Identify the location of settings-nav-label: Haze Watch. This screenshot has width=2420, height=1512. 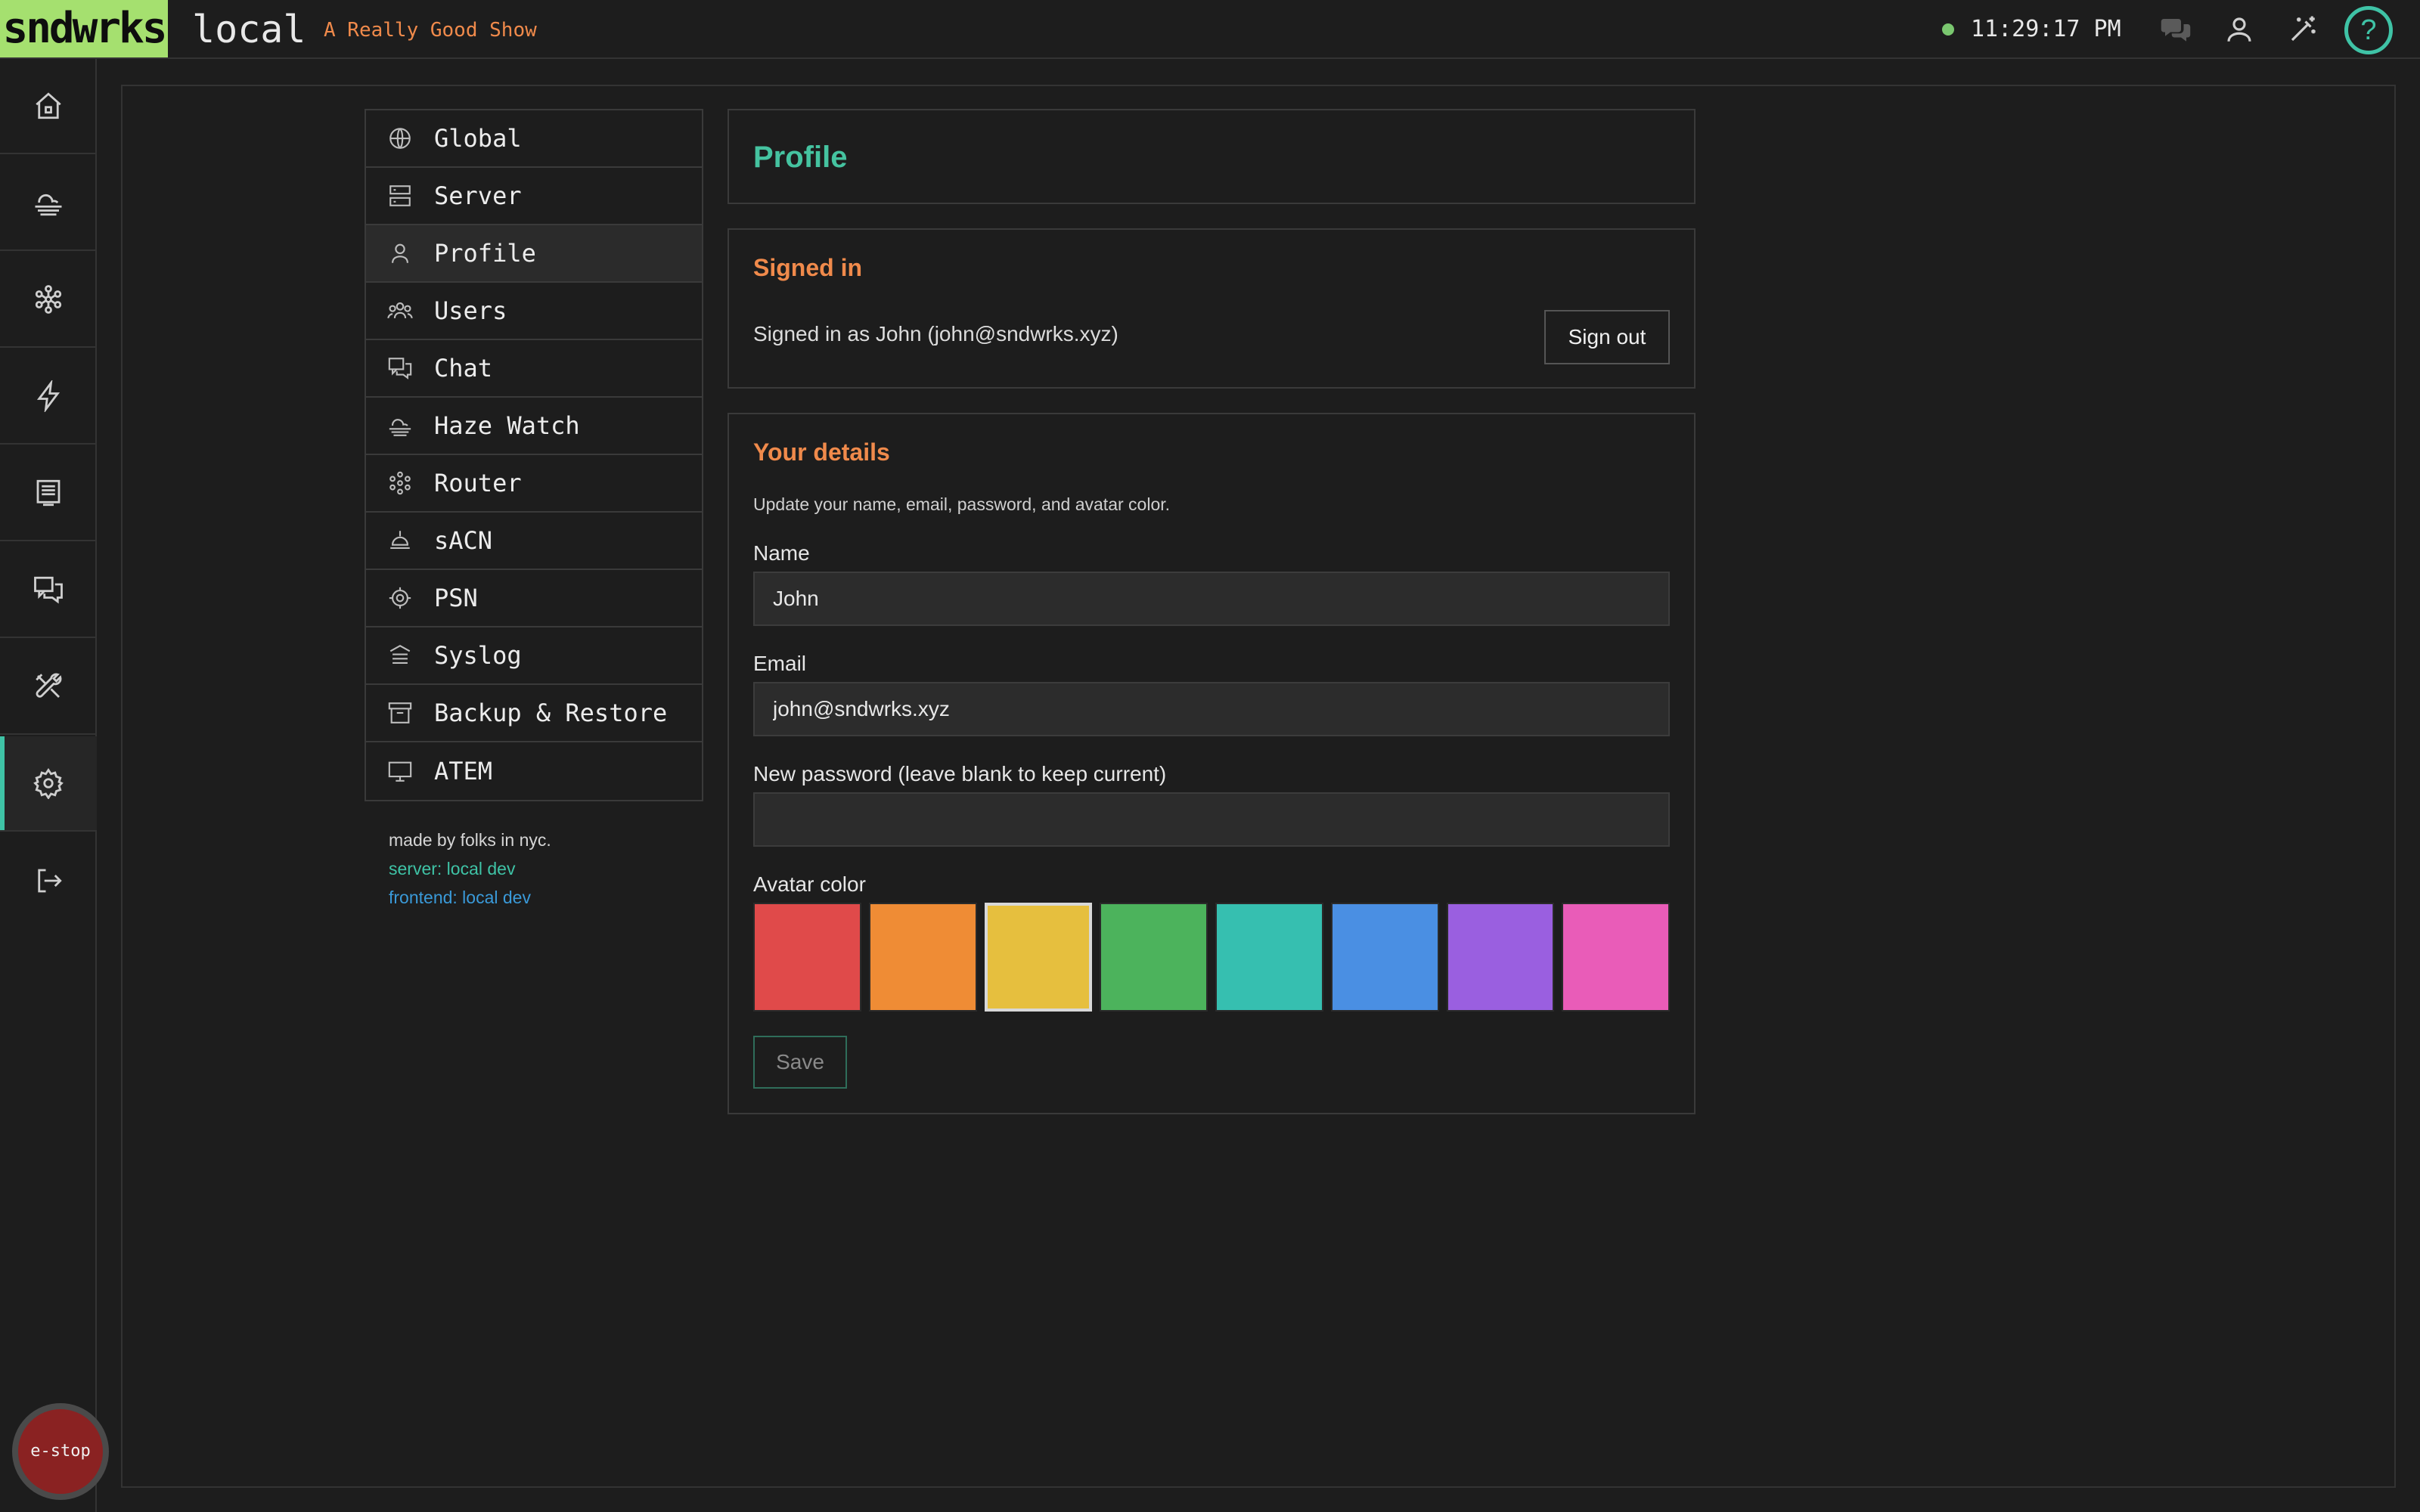
(507, 425).